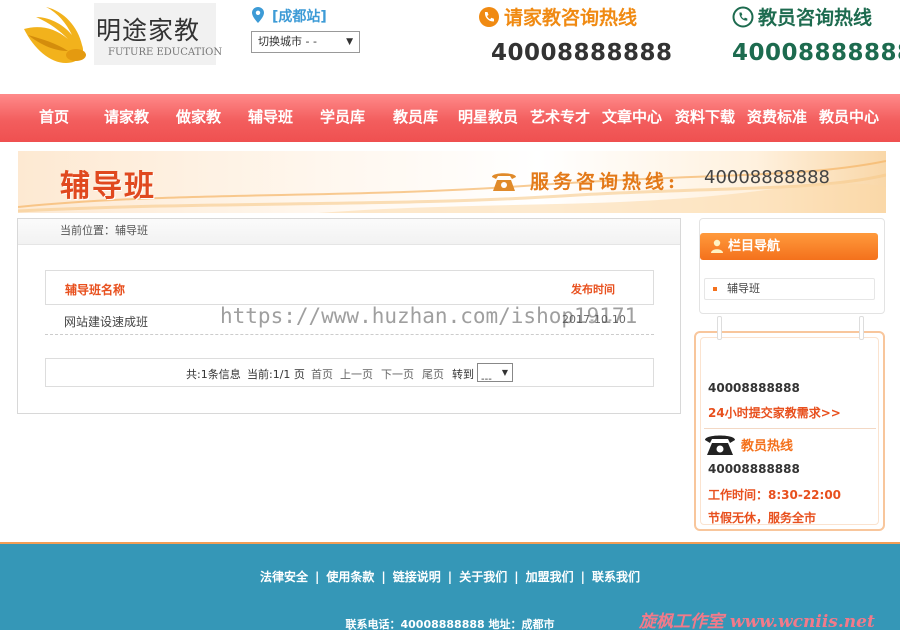 Image resolution: width=900 pixels, height=630 pixels. What do you see at coordinates (495, 374) in the screenshot?
I see `pager-page-select: --- ▼` at bounding box center [495, 374].